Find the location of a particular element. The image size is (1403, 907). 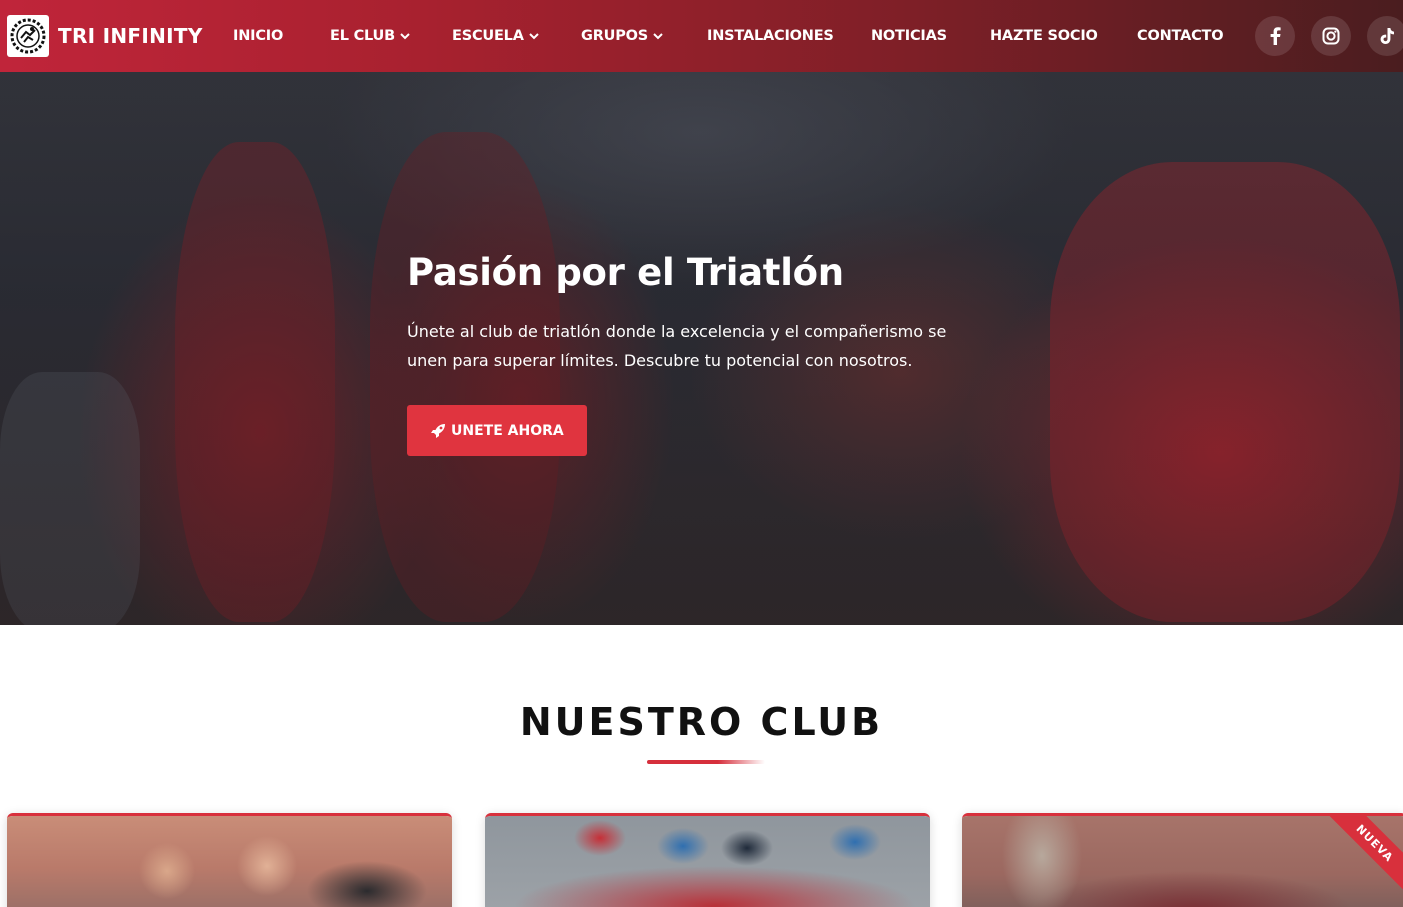

tiktok-button is located at coordinates (1385, 36).